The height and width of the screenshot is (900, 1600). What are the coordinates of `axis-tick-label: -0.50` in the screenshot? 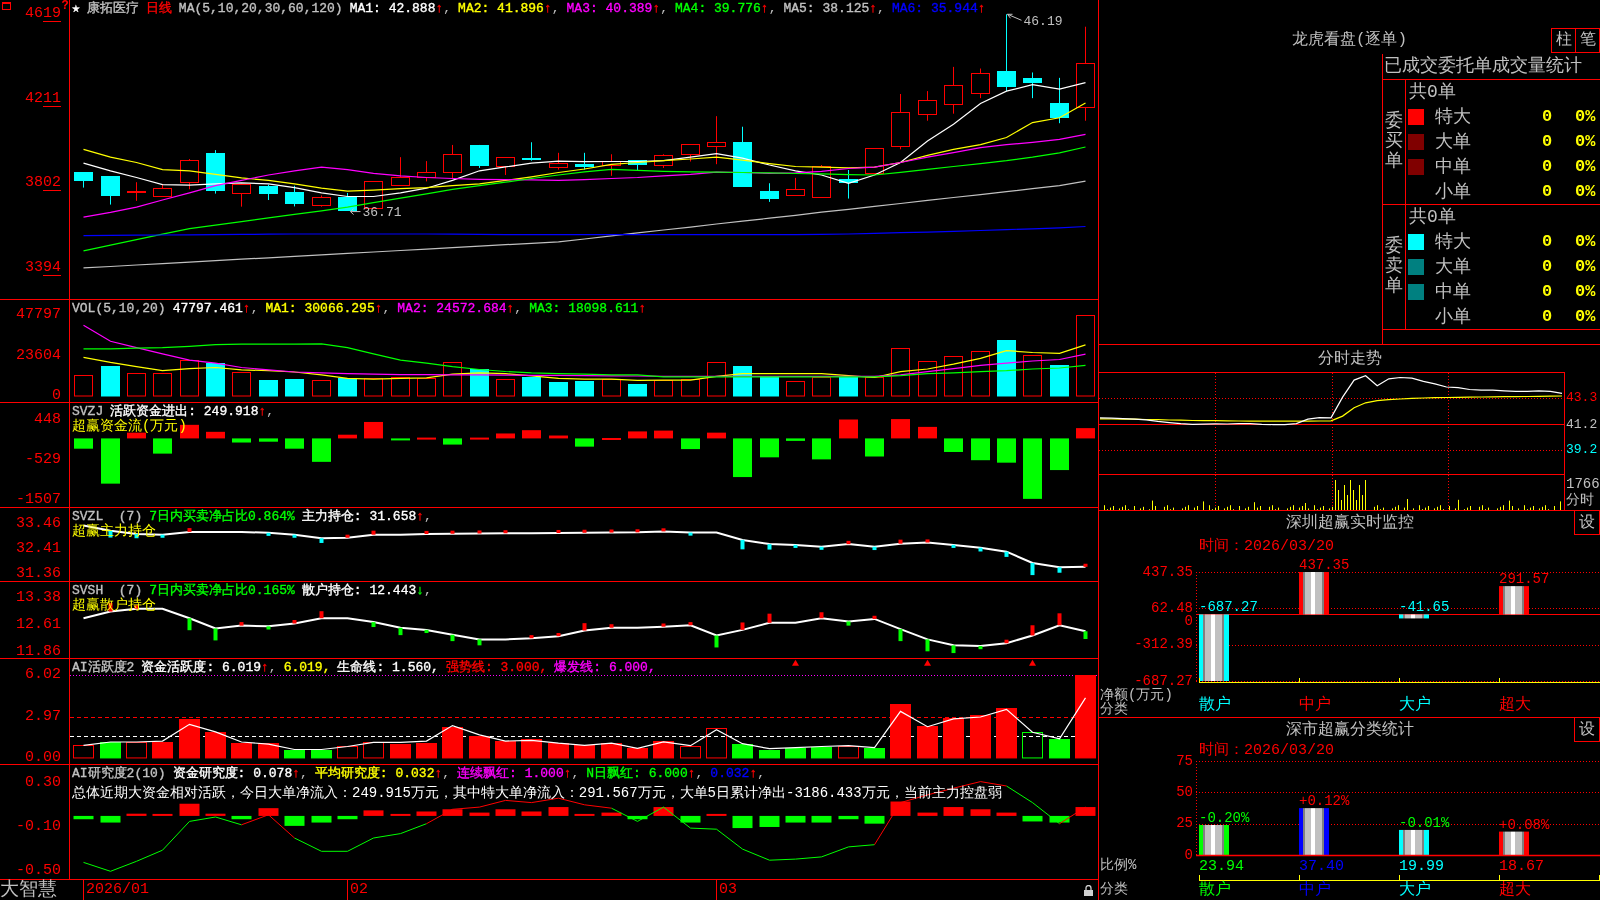 It's located at (38, 871).